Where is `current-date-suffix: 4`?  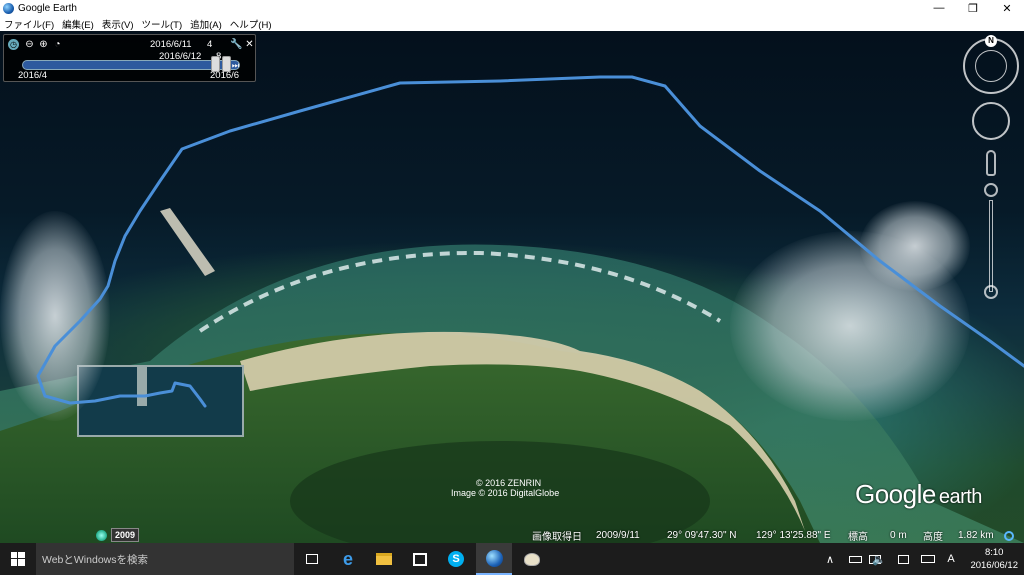
current-date-suffix: 4 is located at coordinates (210, 44).